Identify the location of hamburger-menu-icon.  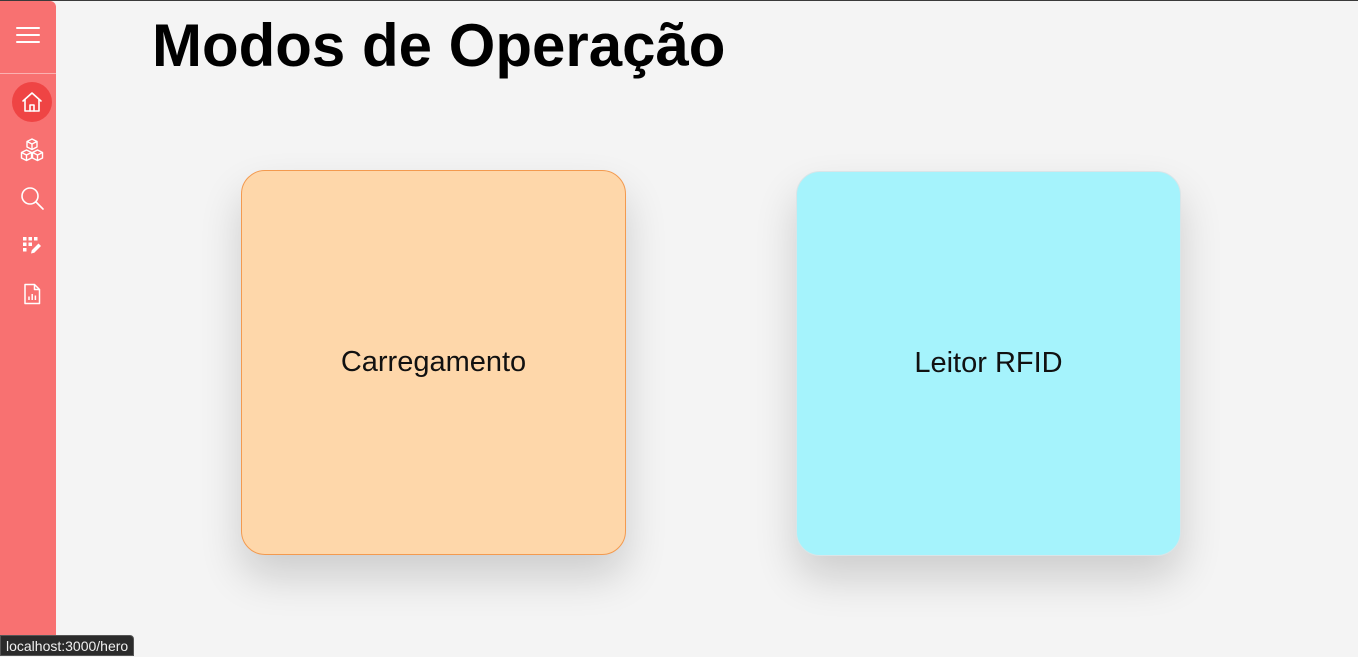
(28, 37).